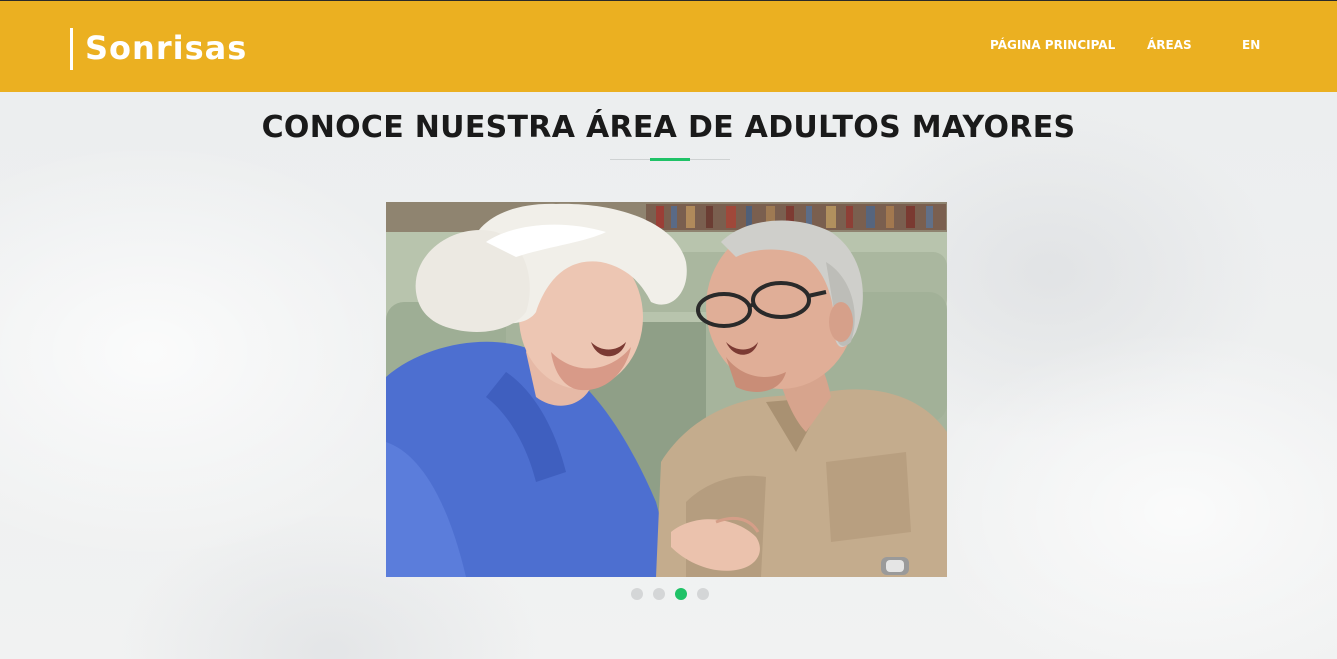 The height and width of the screenshot is (659, 1337). I want to click on title-divider-accent, so click(670, 159).